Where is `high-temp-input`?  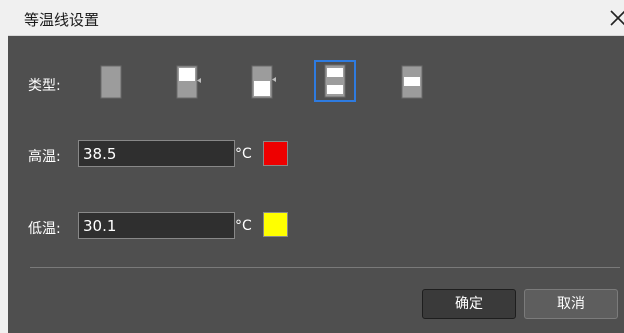 high-temp-input is located at coordinates (156, 153).